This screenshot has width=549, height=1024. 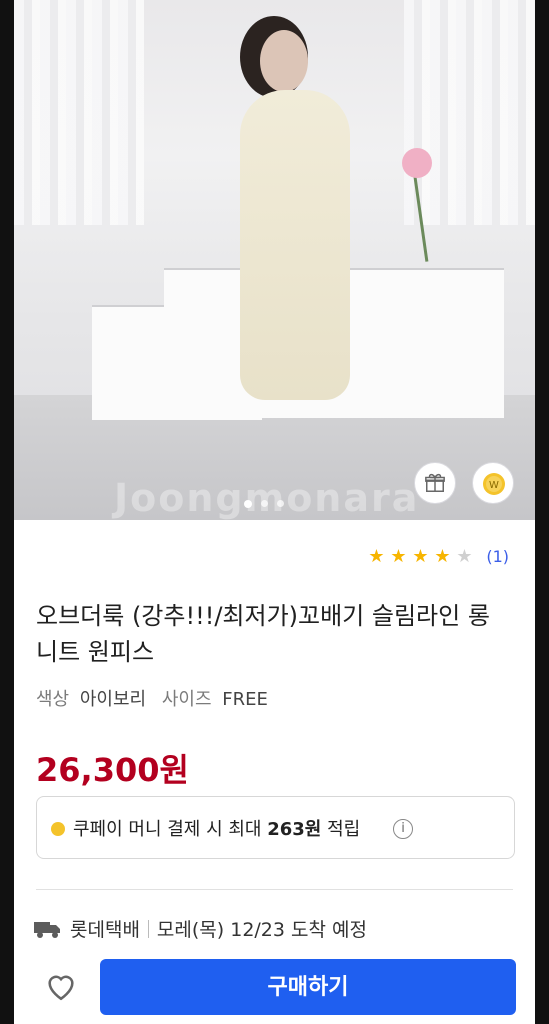 I want to click on color-value: 아이보리, so click(x=113, y=699).